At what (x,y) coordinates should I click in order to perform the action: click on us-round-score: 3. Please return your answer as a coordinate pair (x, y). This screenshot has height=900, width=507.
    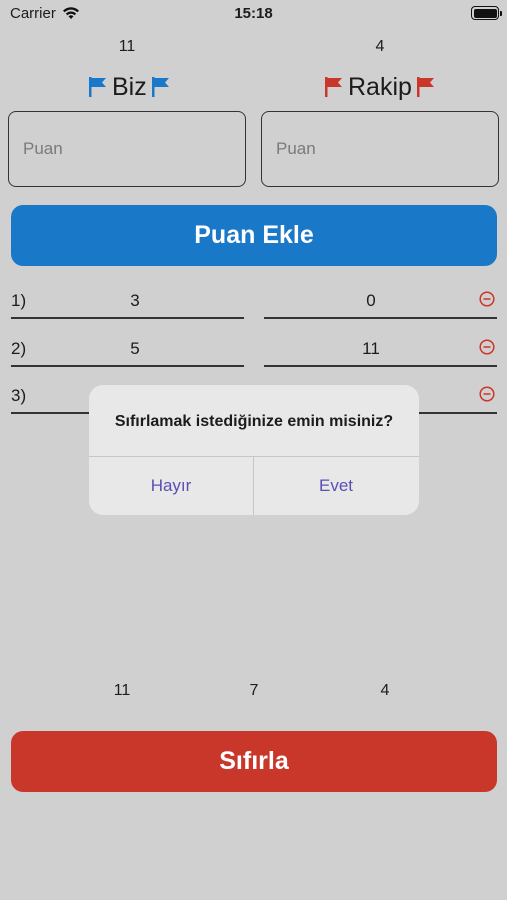
    Looking at the image, I should click on (135, 300).